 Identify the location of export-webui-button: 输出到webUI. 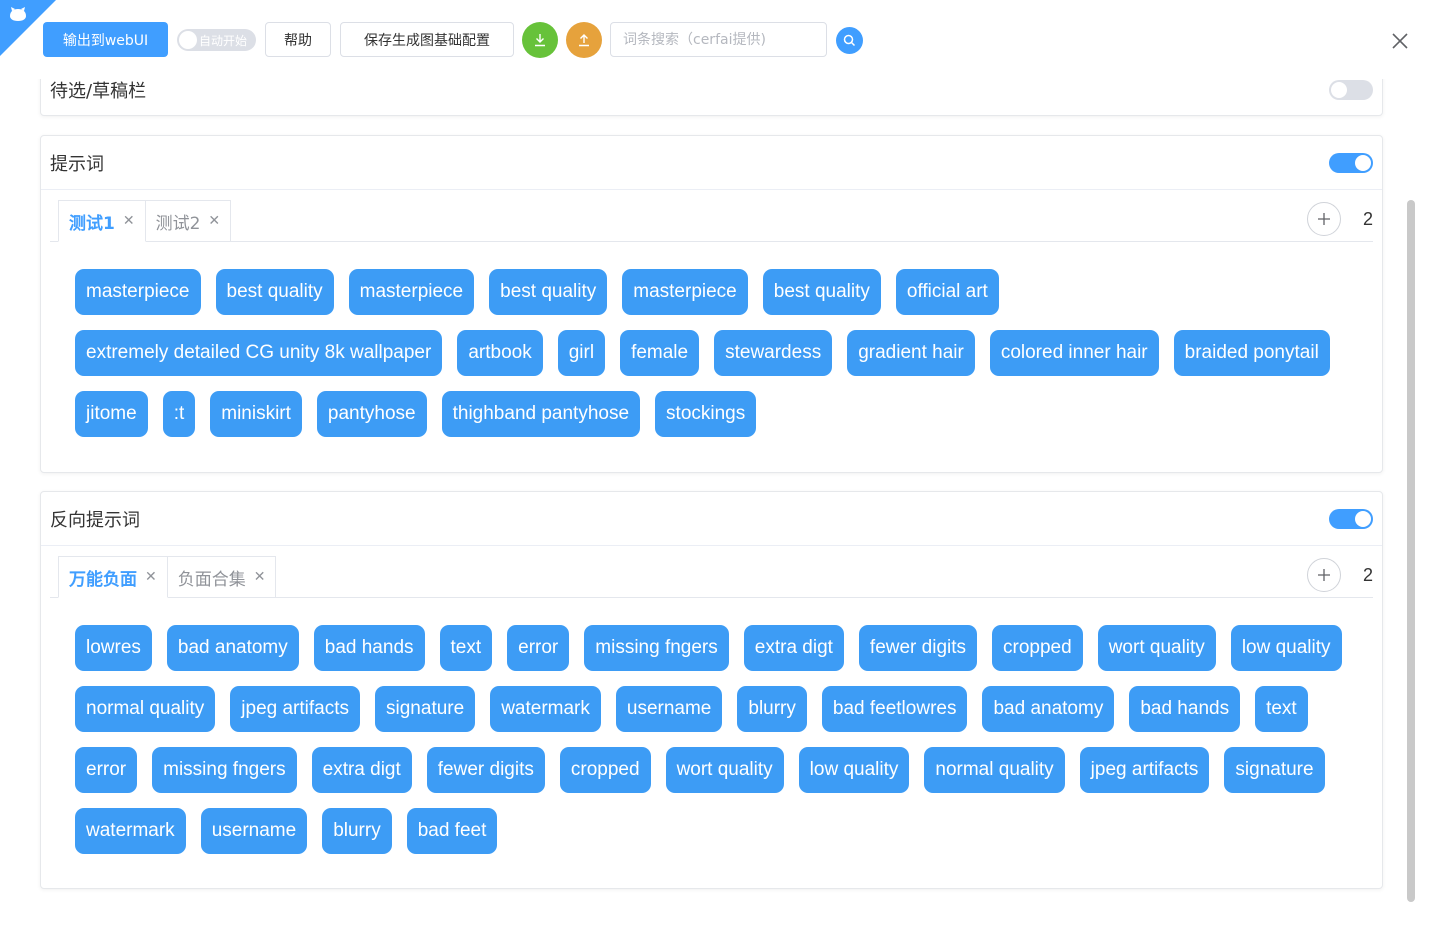
(105, 39).